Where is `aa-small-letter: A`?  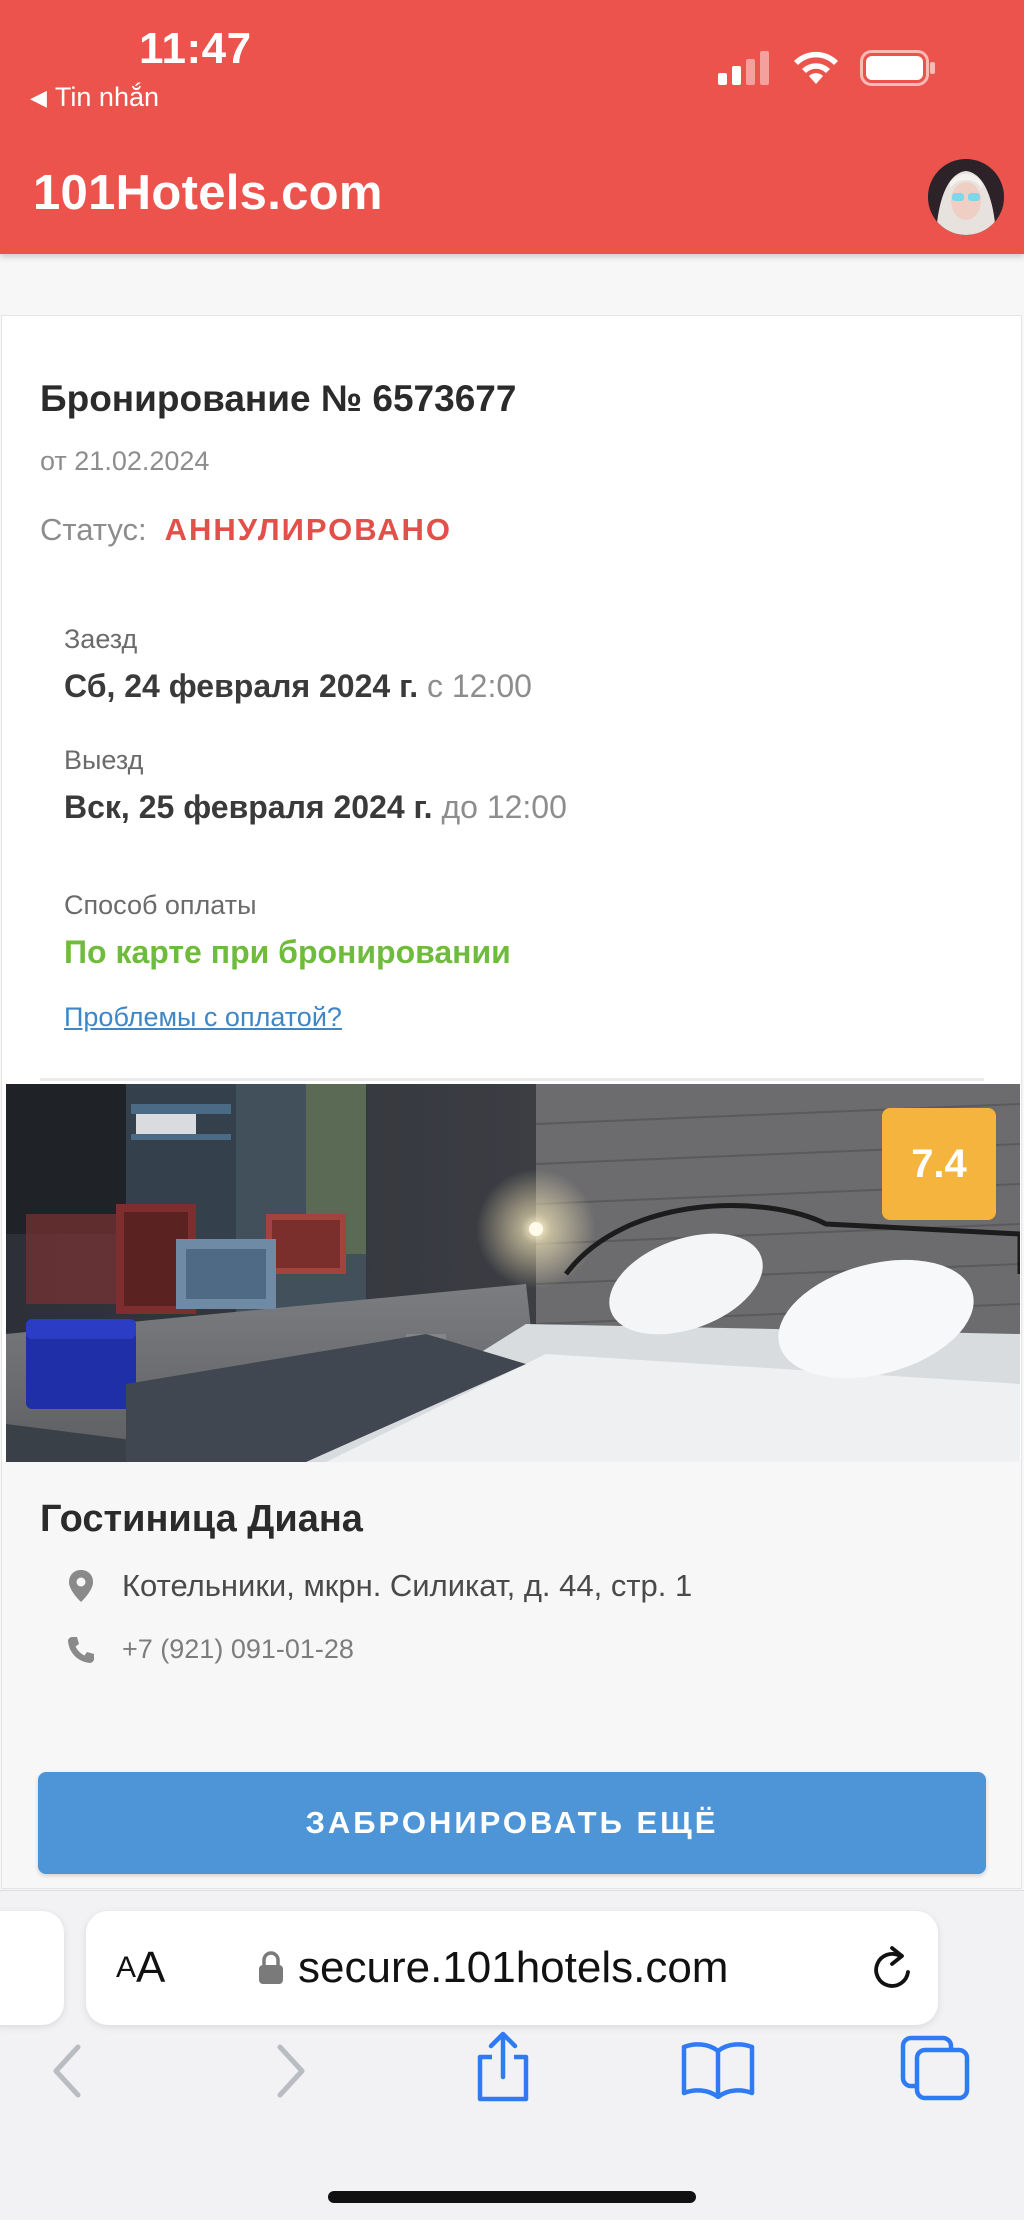 aa-small-letter: A is located at coordinates (126, 1967).